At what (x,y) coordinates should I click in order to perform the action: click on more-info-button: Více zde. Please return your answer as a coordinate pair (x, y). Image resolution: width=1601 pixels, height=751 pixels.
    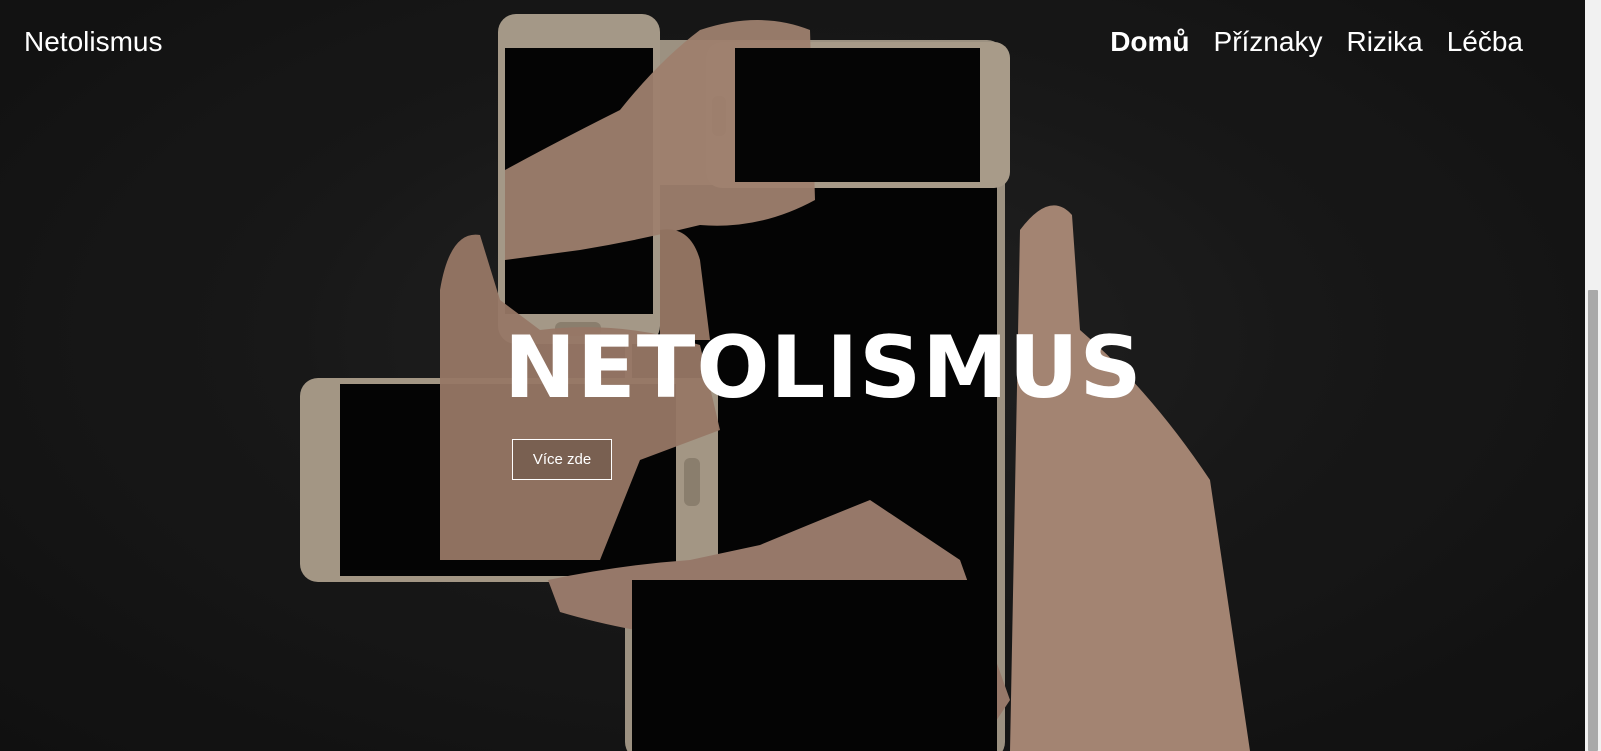
    Looking at the image, I should click on (562, 459).